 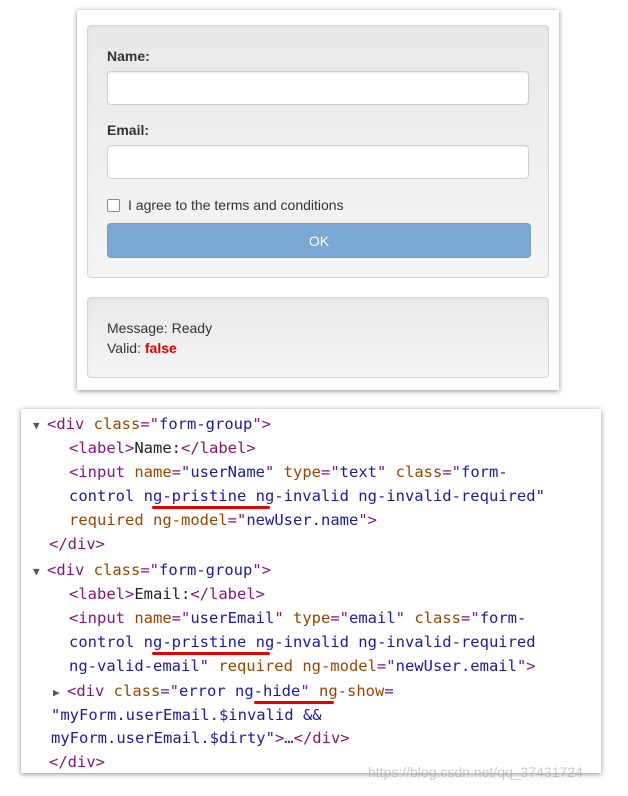 I want to click on message-label: Message:, so click(x=139, y=328).